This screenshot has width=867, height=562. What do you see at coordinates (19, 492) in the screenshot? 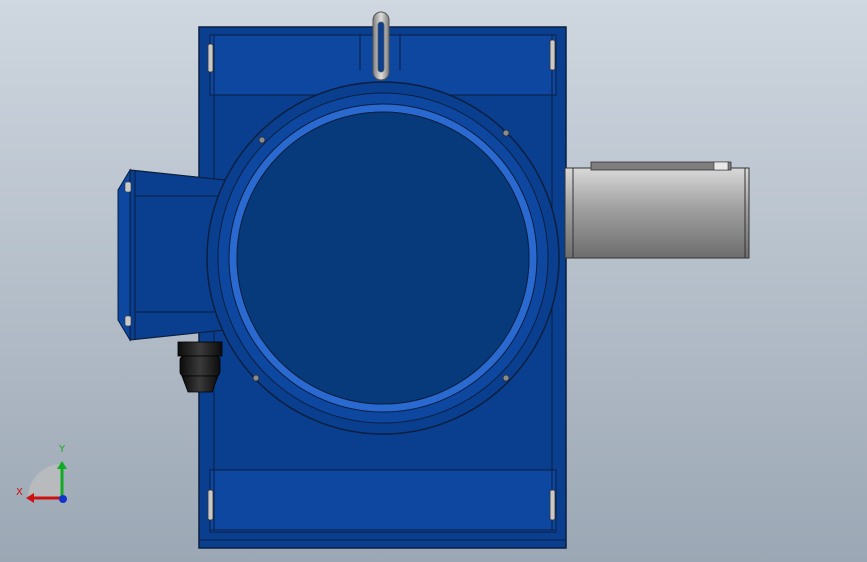
I see `x-axis-label: X` at bounding box center [19, 492].